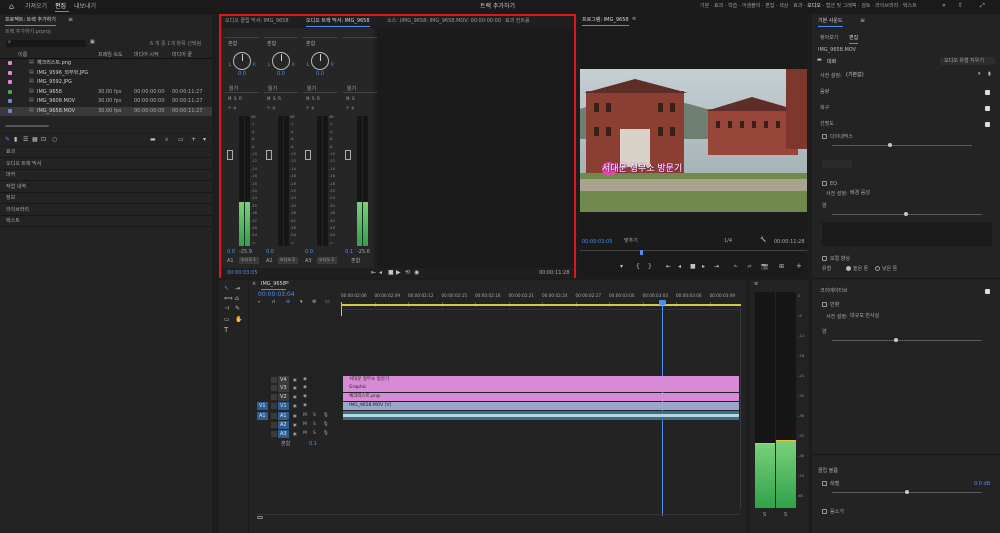  What do you see at coordinates (110, 55) in the screenshot?
I see `col-fps: 프레임 속도` at bounding box center [110, 55].